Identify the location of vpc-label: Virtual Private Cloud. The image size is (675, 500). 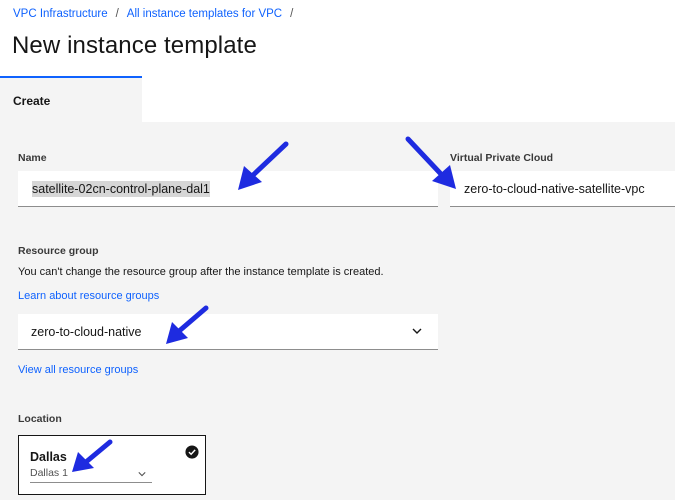
(502, 158).